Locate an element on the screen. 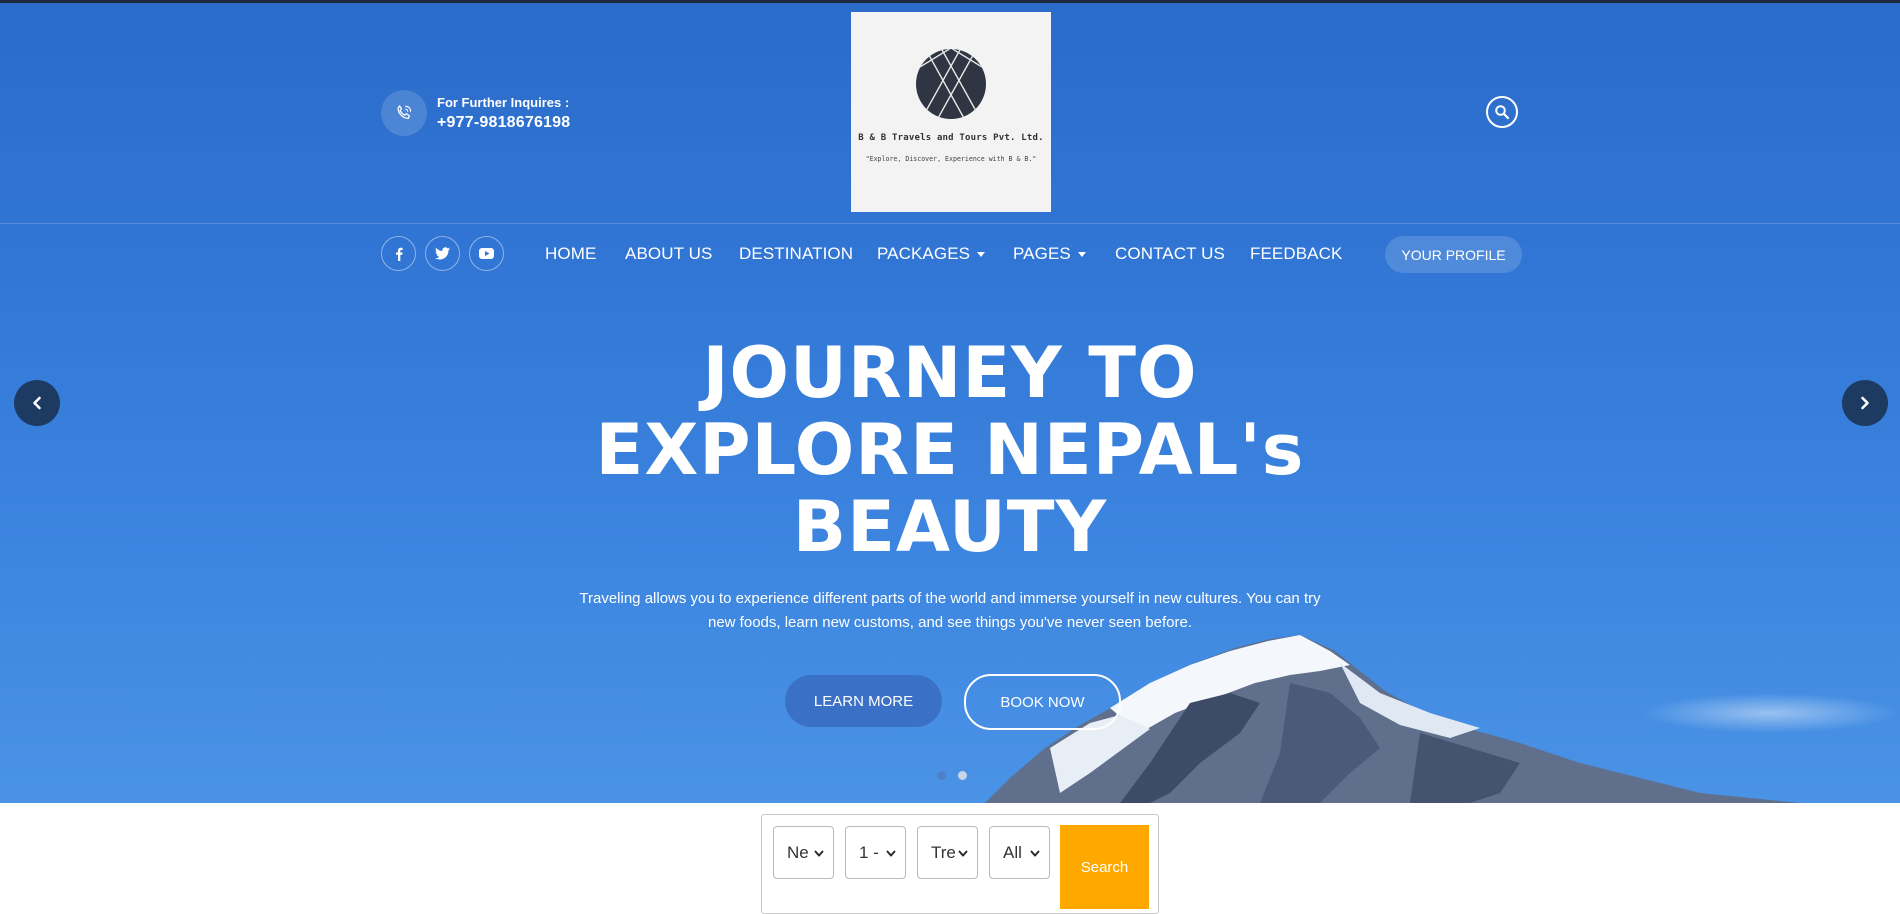 This screenshot has width=1900, height=914. nav-about-us-label: ABOUT US is located at coordinates (669, 253).